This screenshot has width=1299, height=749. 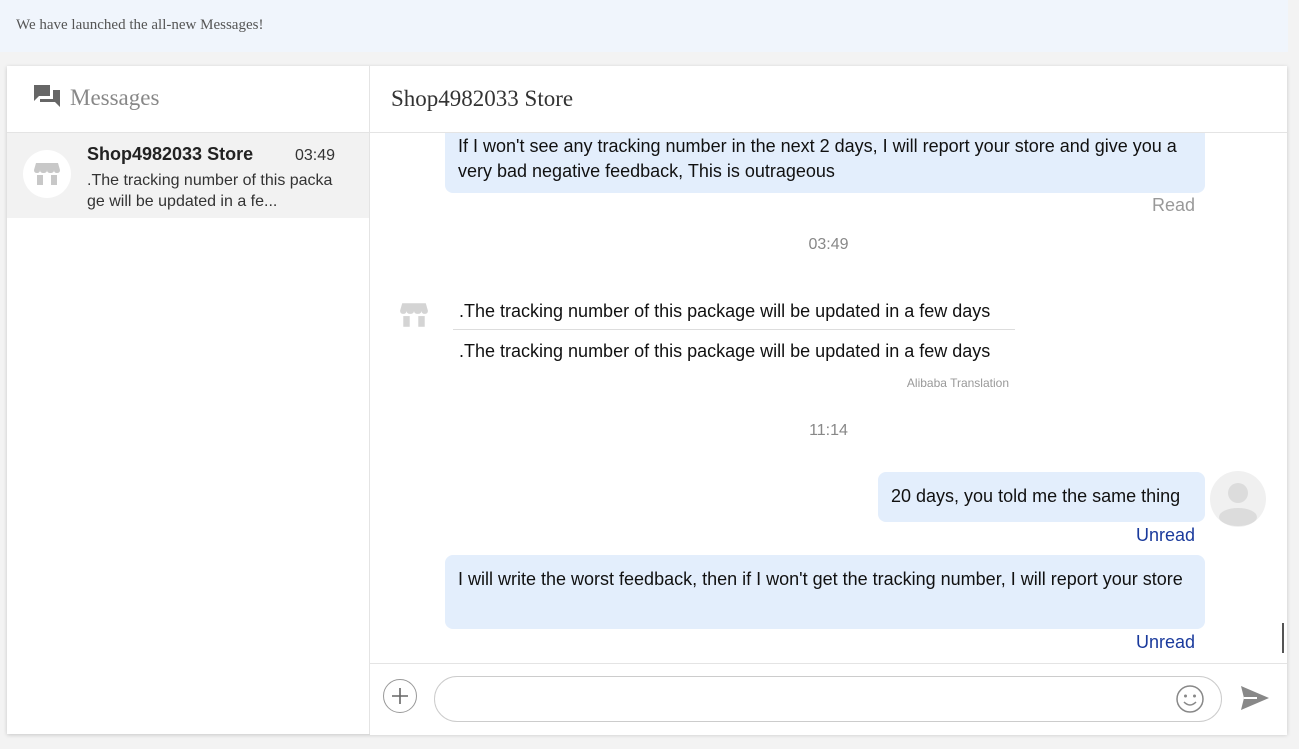 I want to click on message-input-bar, so click(x=828, y=699).